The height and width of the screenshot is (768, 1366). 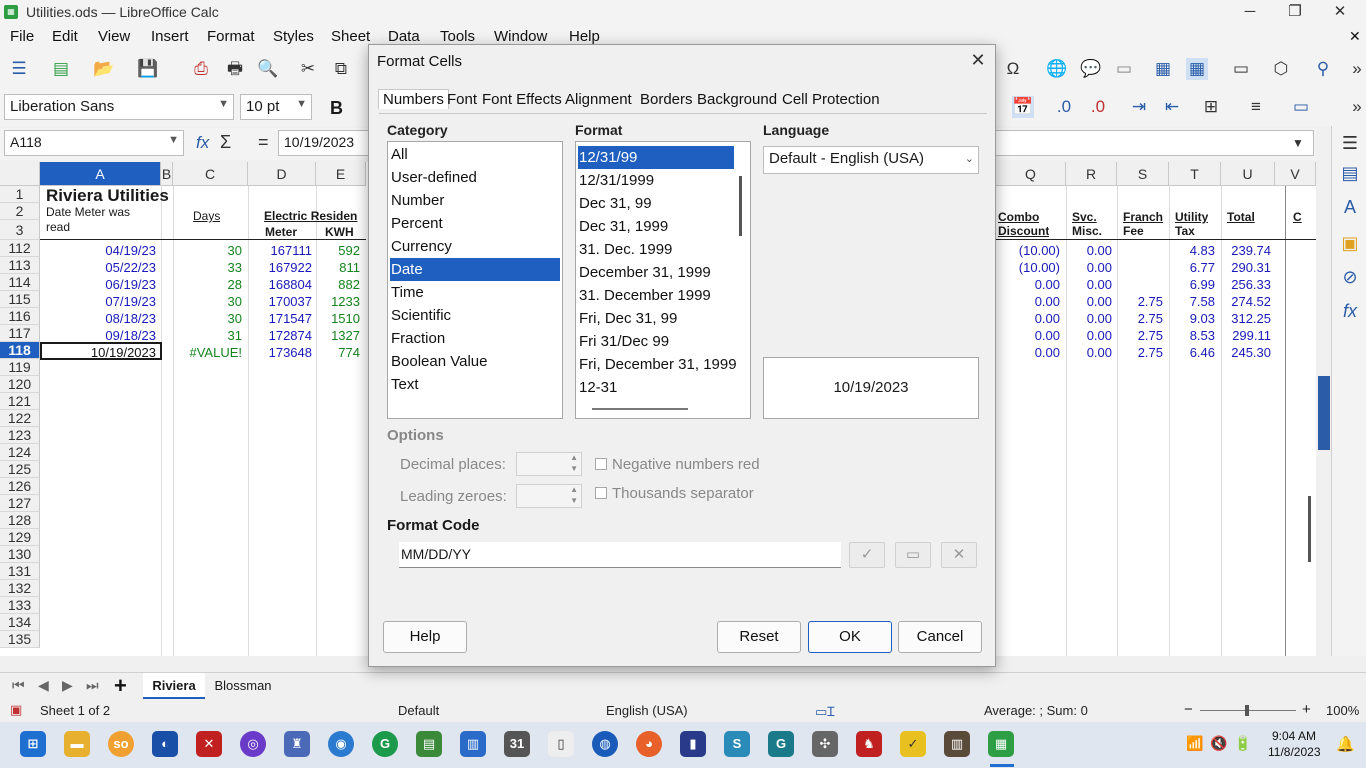 I want to click on styles-icon: A, so click(x=1350, y=207).